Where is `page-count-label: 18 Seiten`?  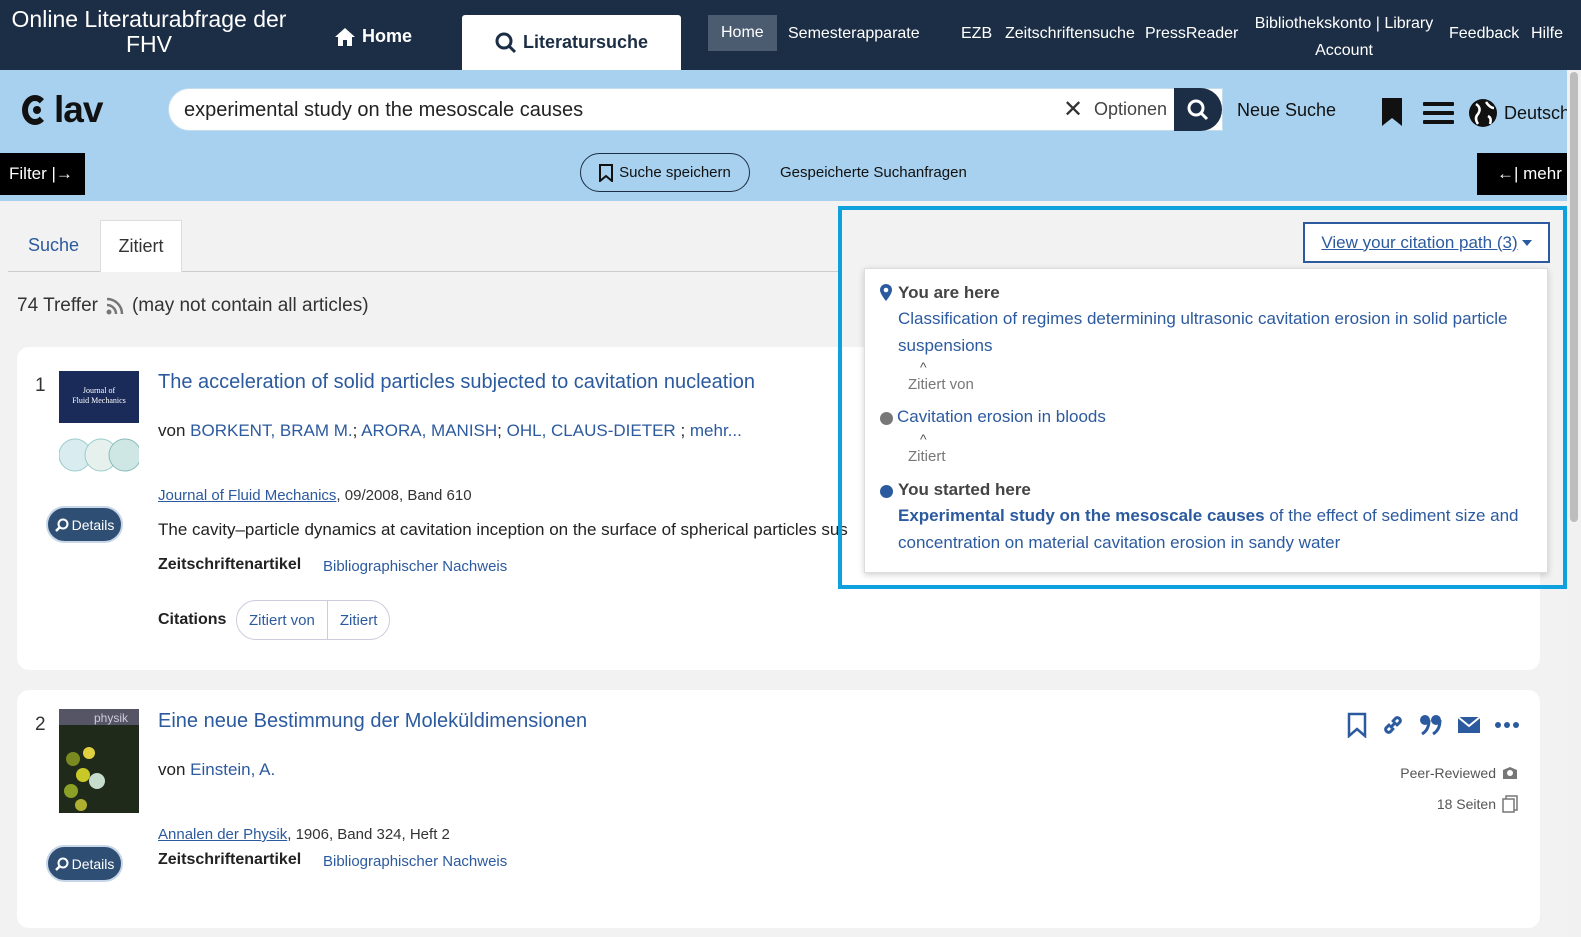
page-count-label: 18 Seiten is located at coordinates (1466, 804).